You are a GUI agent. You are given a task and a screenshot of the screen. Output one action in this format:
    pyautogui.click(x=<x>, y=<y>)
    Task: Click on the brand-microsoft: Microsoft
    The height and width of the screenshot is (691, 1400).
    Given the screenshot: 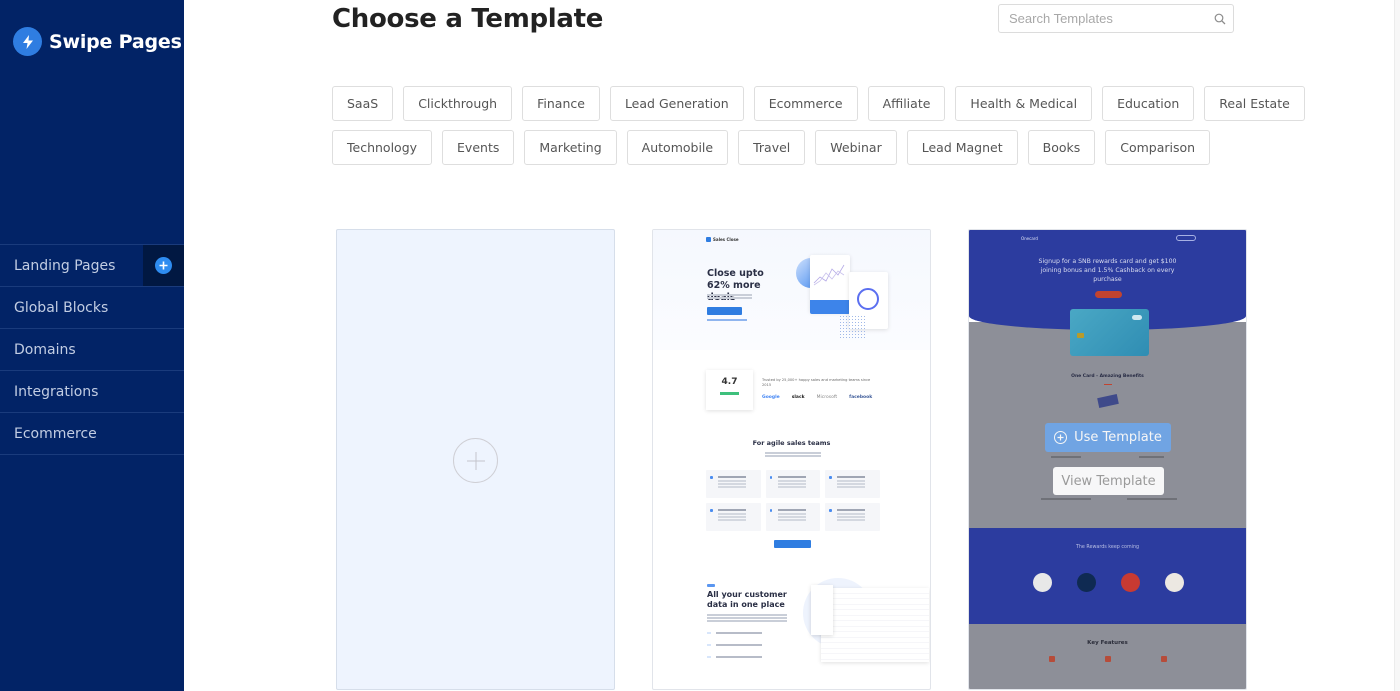 What is the action you would take?
    pyautogui.click(x=827, y=397)
    